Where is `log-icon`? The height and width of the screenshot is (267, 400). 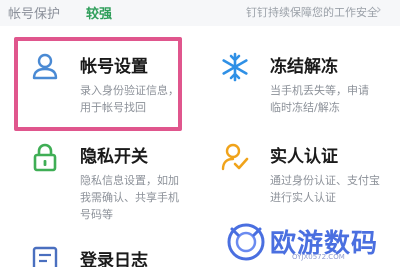
log-icon is located at coordinates (45, 256).